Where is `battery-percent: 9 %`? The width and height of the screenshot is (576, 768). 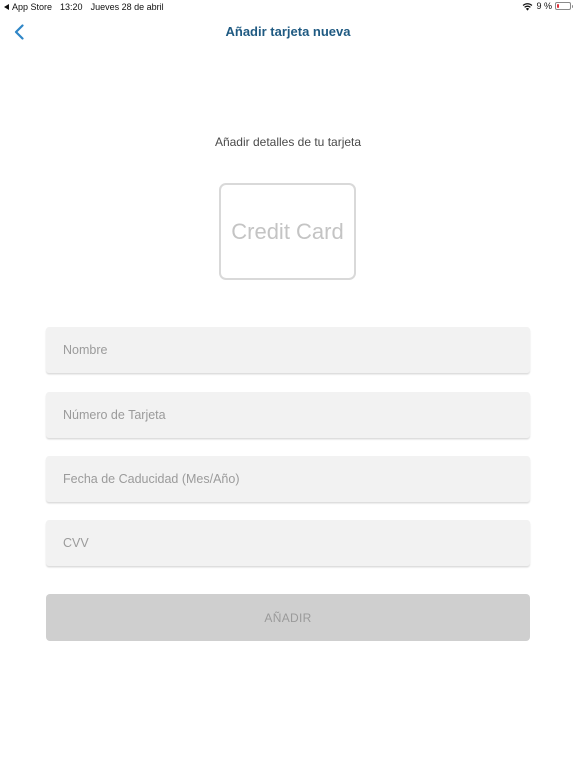
battery-percent: 9 % is located at coordinates (544, 6).